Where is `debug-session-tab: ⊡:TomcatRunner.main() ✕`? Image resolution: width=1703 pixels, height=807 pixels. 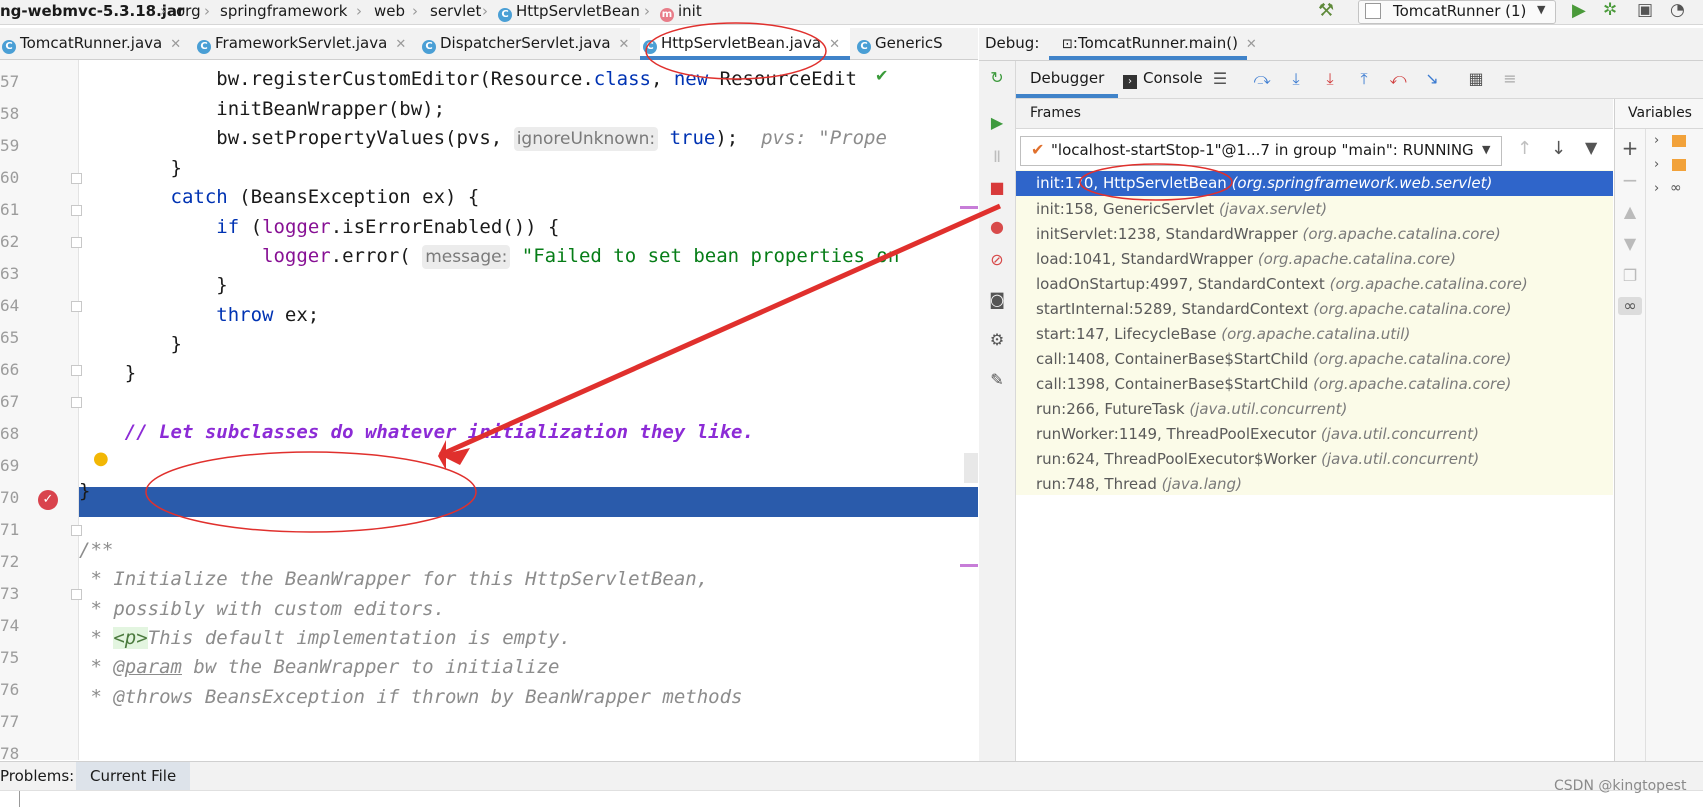 debug-session-tab: ⊡:TomcatRunner.main() ✕ is located at coordinates (1159, 43).